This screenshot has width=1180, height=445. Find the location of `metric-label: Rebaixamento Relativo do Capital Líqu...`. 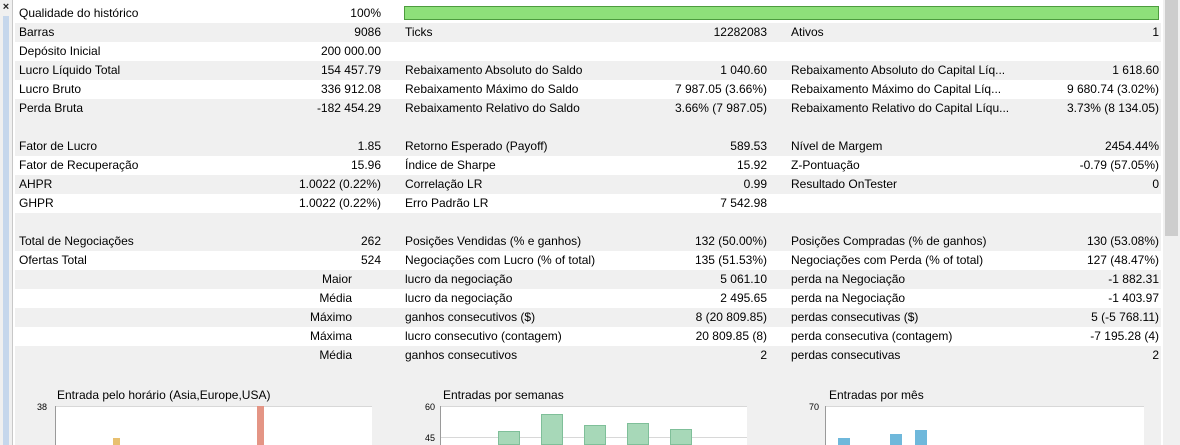

metric-label: Rebaixamento Relativo do Capital Líqu... is located at coordinates (900, 108).